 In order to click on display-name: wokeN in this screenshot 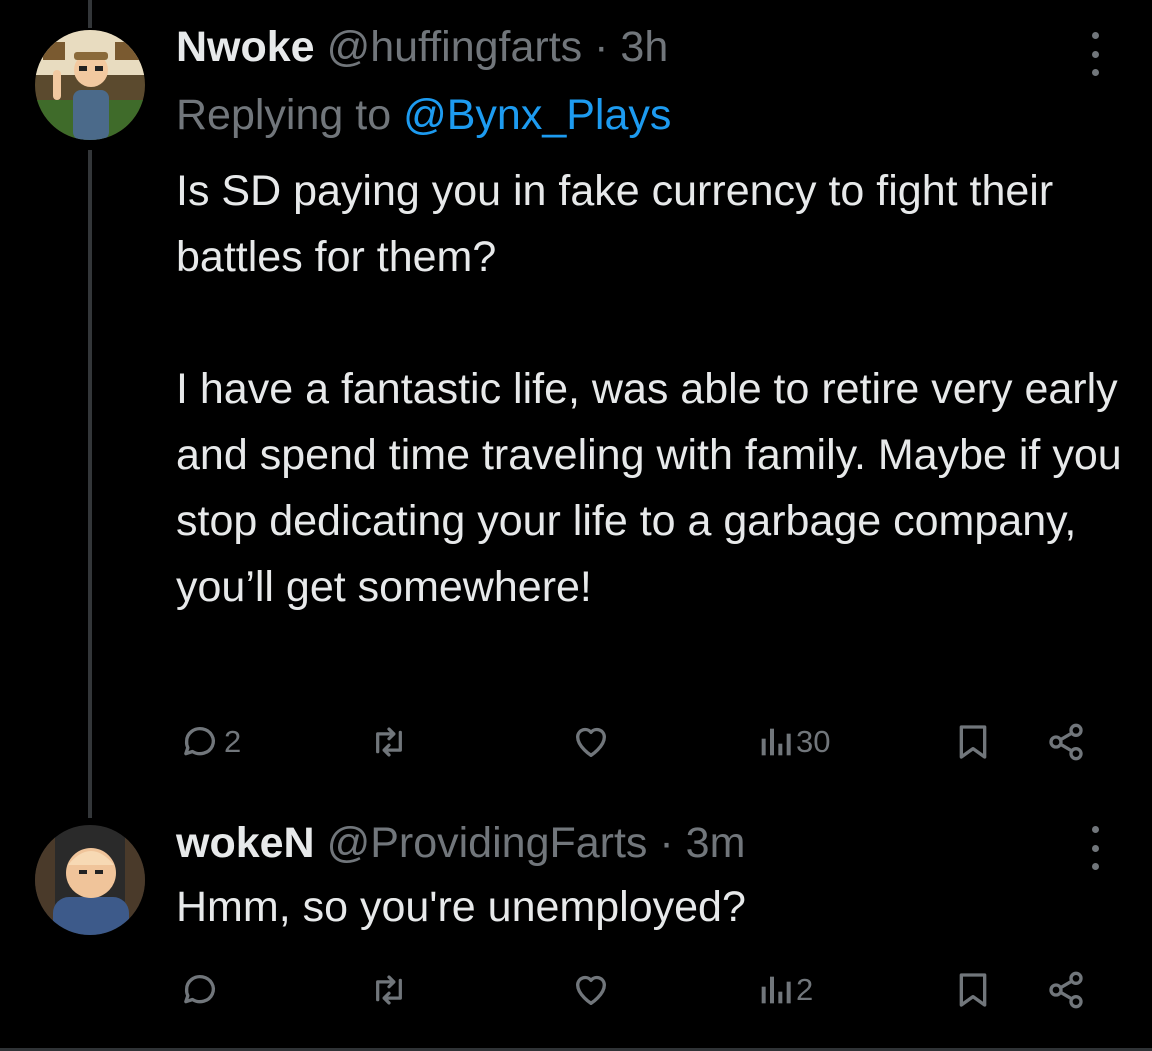, I will do `click(245, 843)`.